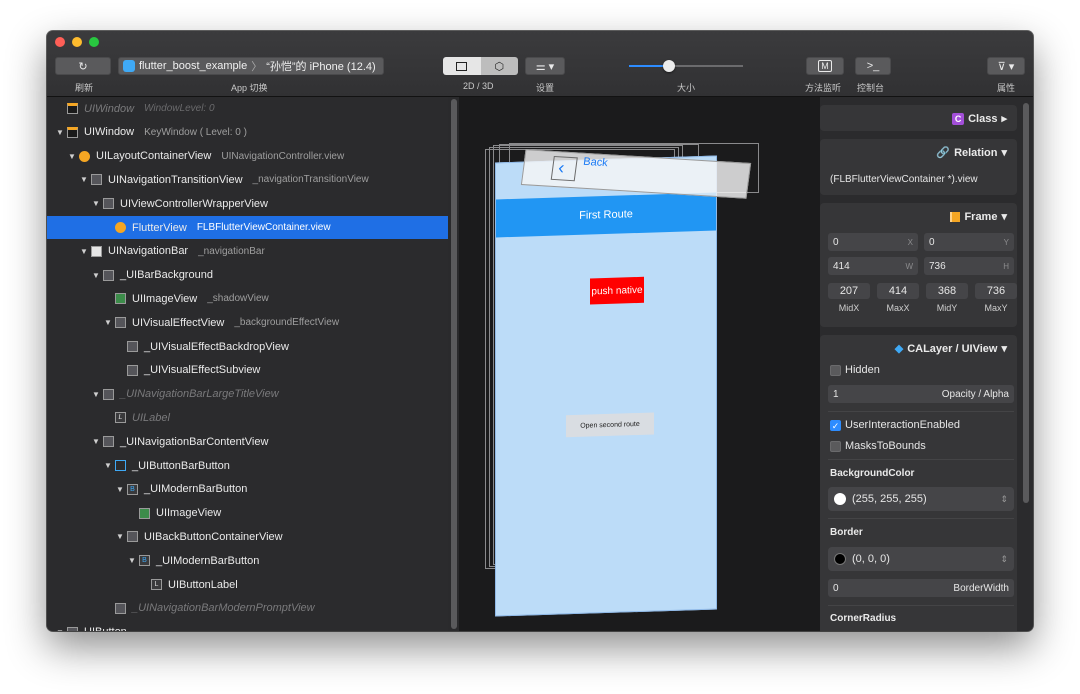 Image resolution: width=1080 pixels, height=694 pixels. I want to click on border-color-picker: (0, 0, 0) ⇕, so click(921, 559).